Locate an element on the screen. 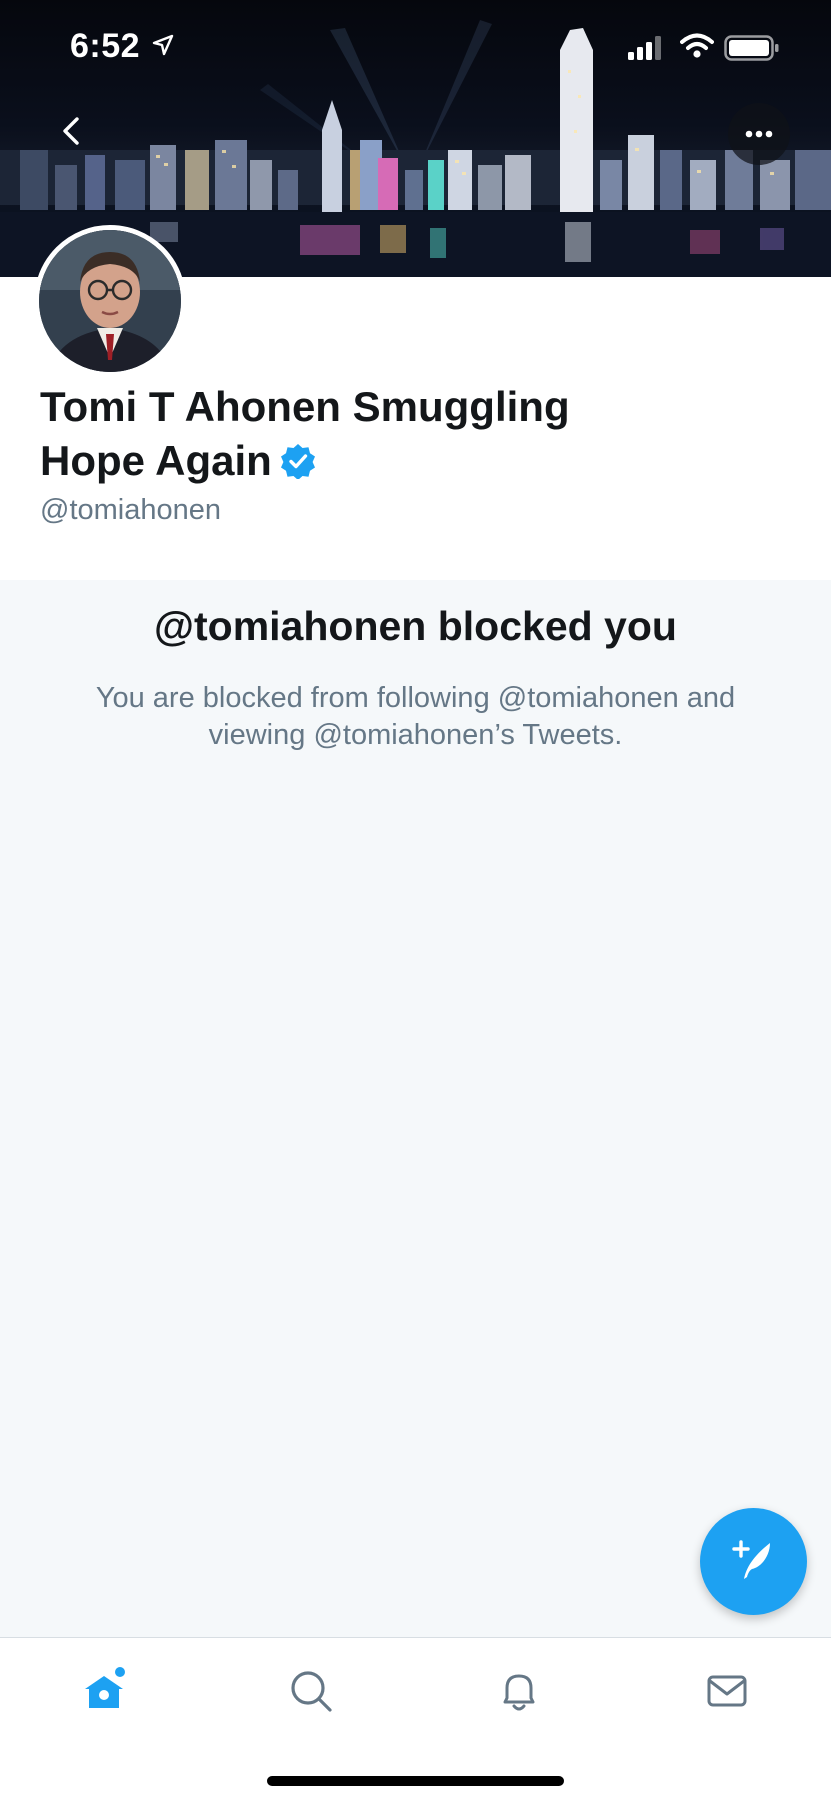 The width and height of the screenshot is (831, 1801). profile-display-name: Tomi T Ahonen Smuggling Hope Again is located at coordinates (350, 436).